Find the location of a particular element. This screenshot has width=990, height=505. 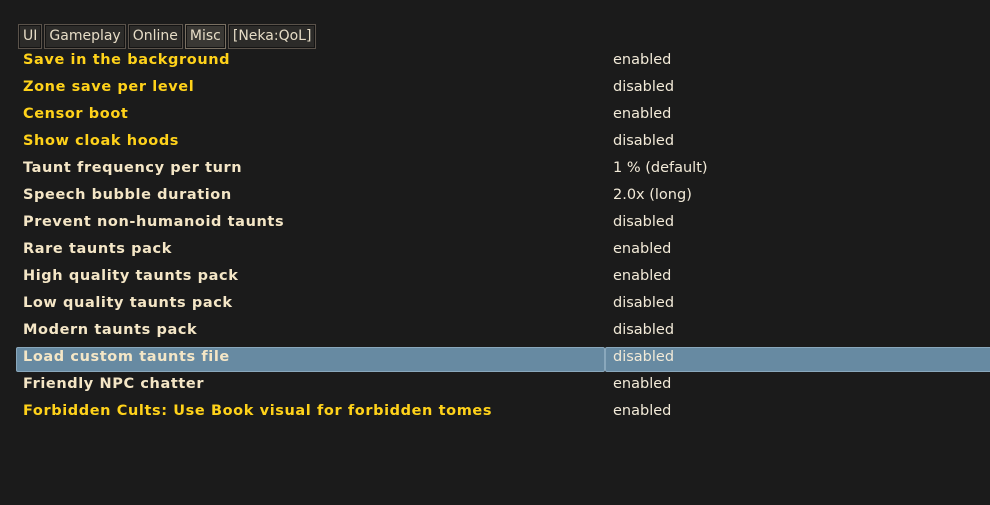

tab-misc: Misc is located at coordinates (205, 36).